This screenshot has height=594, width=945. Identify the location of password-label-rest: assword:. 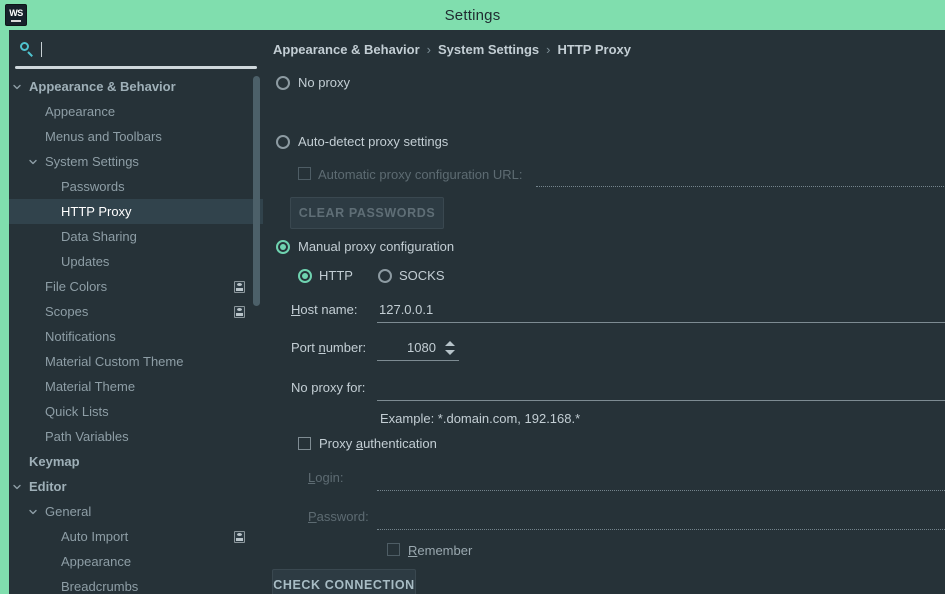
(342, 516).